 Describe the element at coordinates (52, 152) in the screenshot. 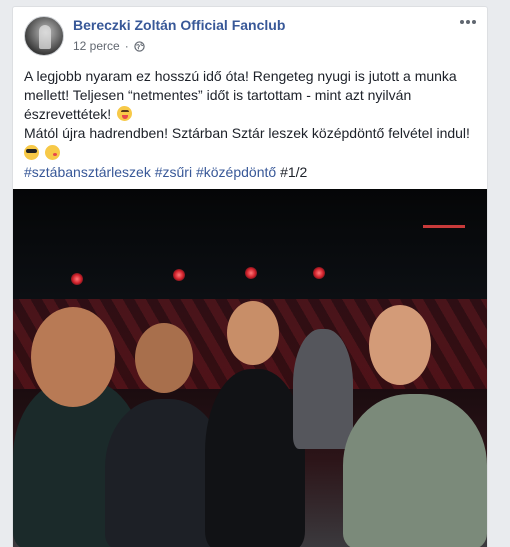

I see `kissing-face-emoji` at that location.